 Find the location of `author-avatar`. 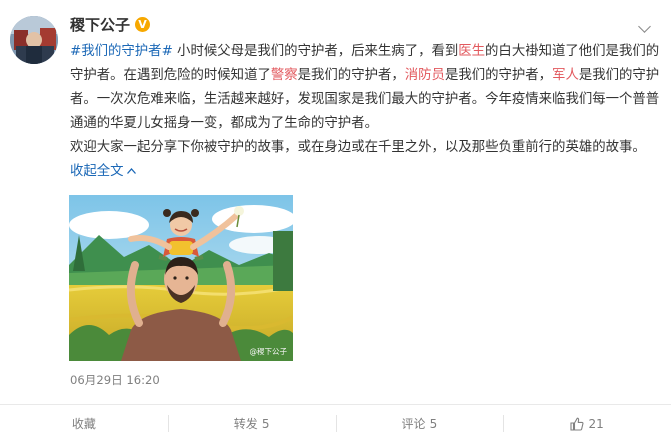

author-avatar is located at coordinates (34, 40).